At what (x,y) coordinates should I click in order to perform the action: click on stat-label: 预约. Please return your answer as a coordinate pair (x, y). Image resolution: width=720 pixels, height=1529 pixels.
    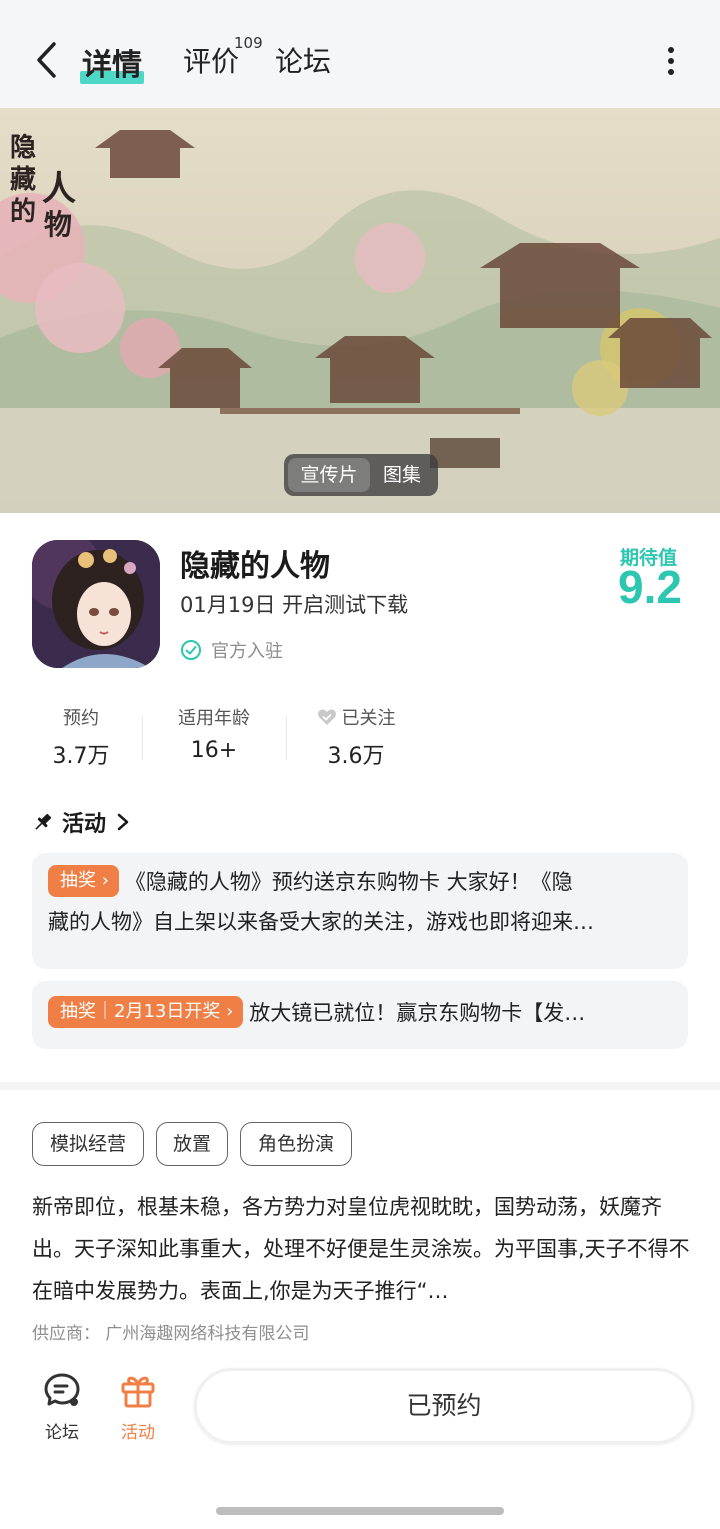
    Looking at the image, I should click on (81, 718).